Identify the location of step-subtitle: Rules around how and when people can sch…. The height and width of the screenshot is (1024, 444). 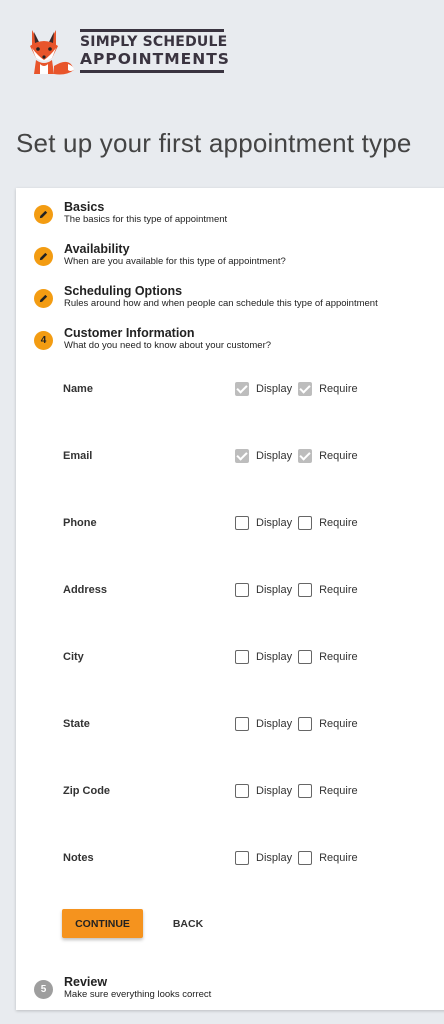
(221, 303).